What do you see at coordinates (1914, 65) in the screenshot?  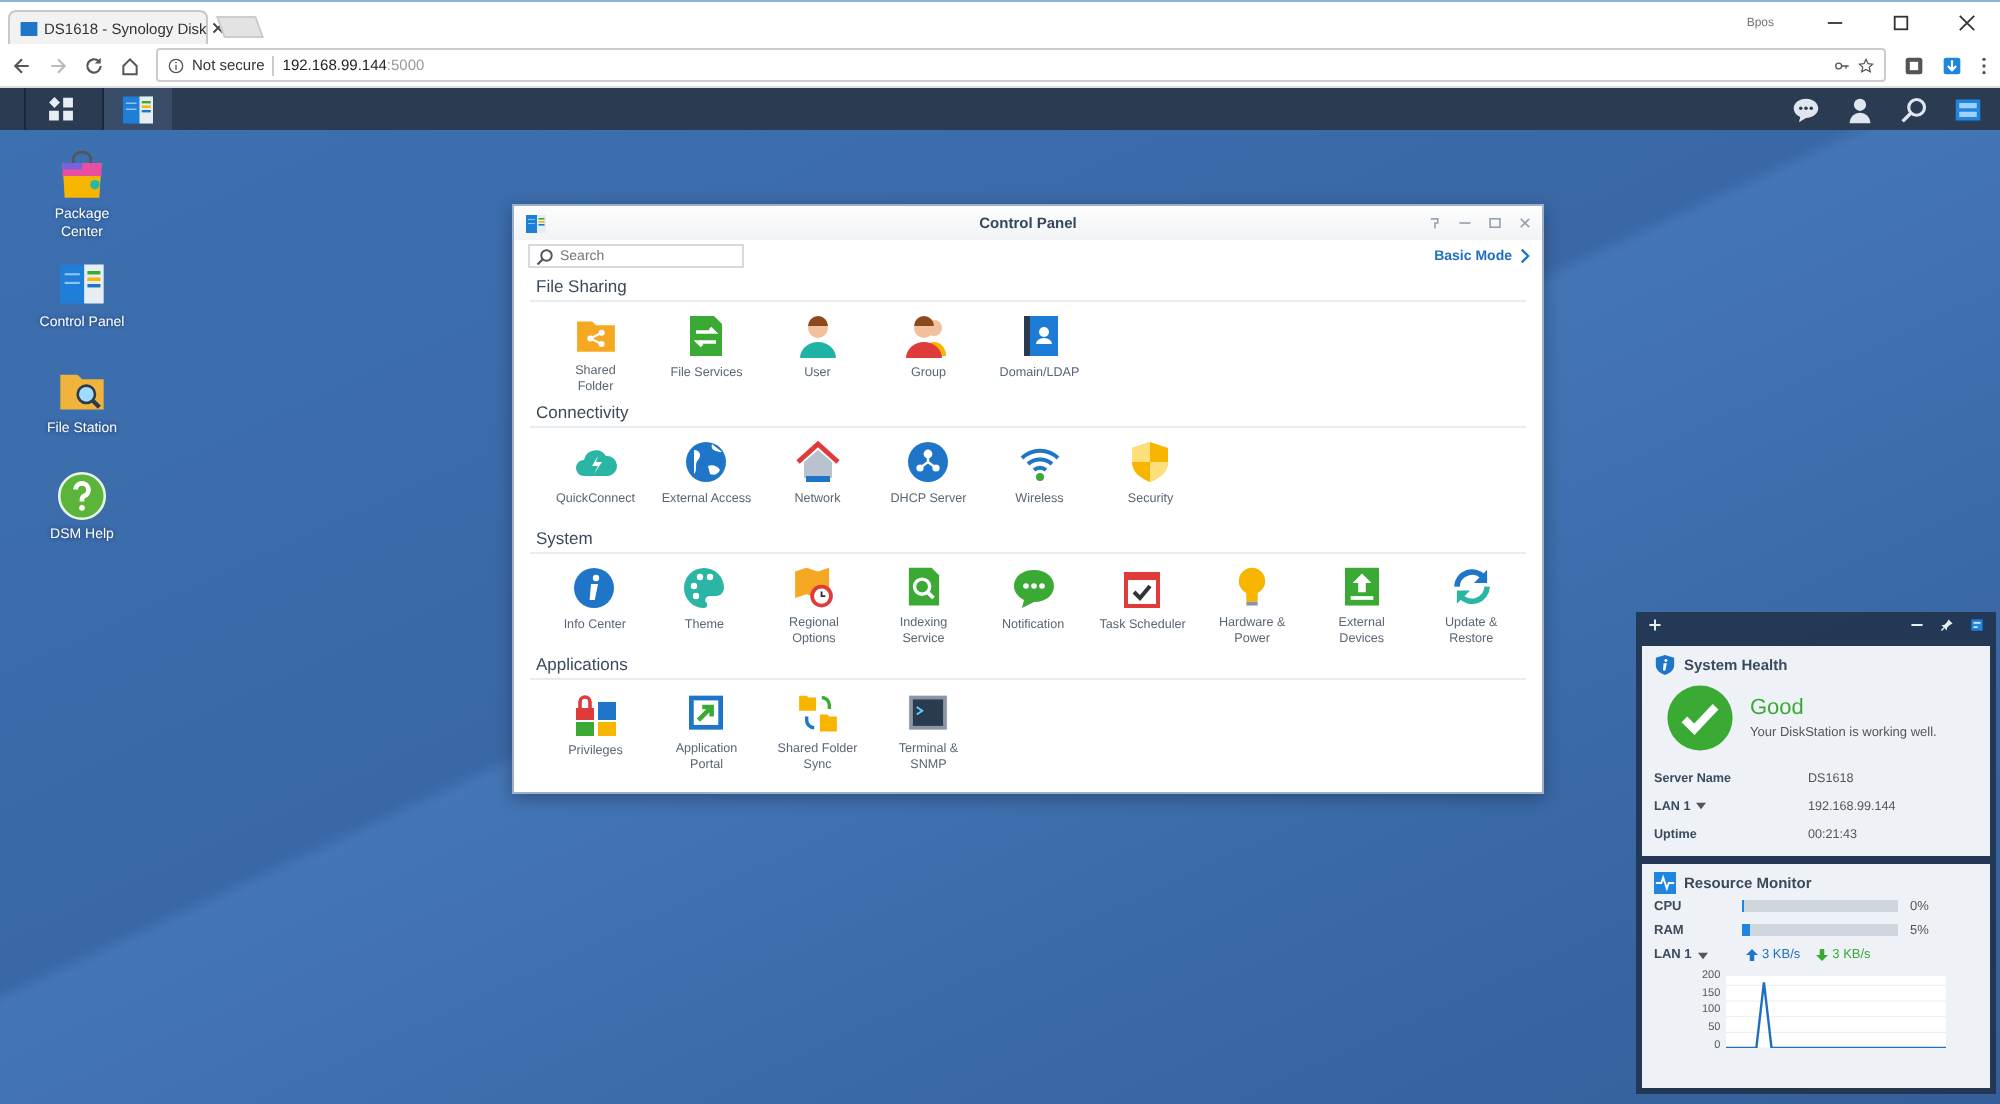 I see `extension-icon` at bounding box center [1914, 65].